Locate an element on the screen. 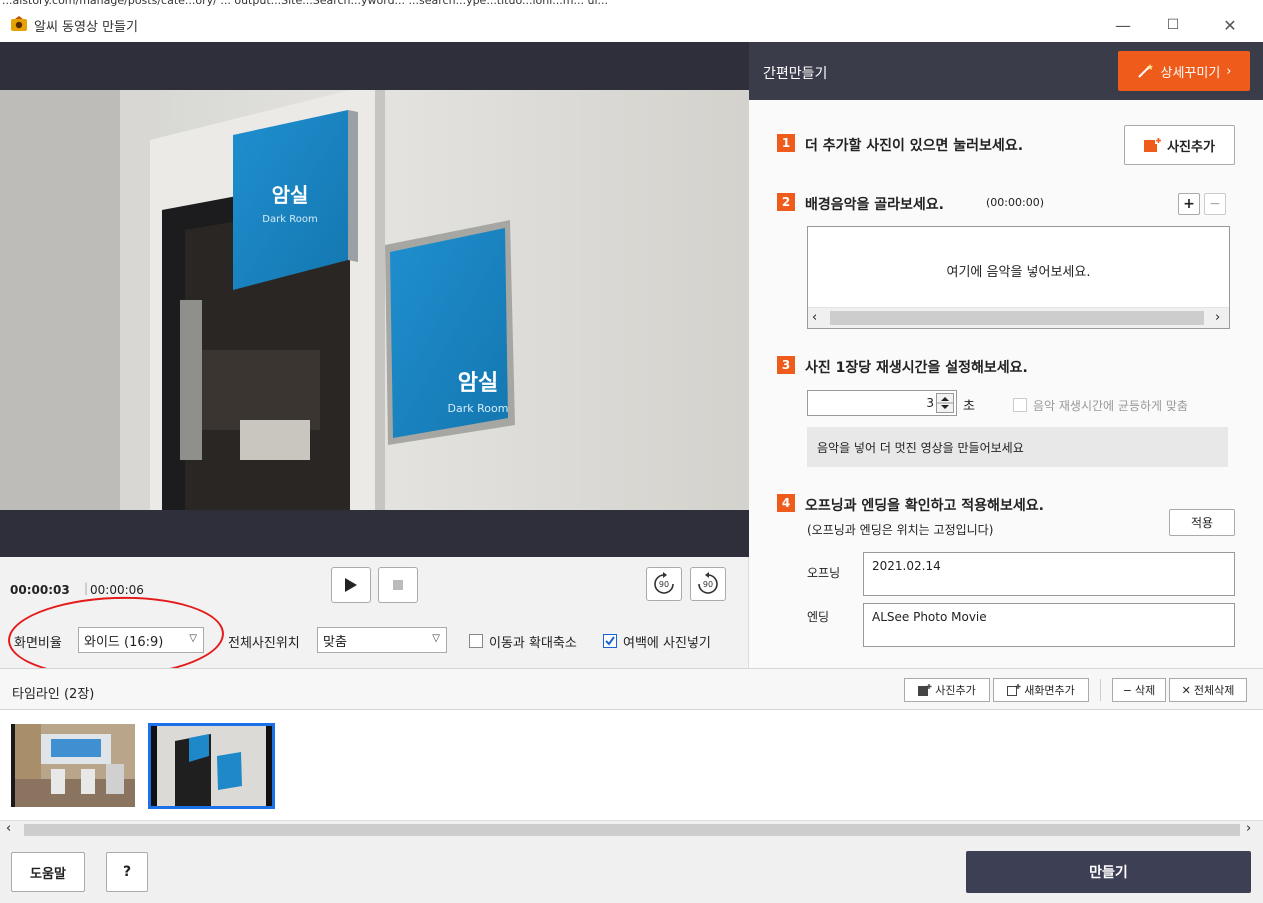 The image size is (1263, 903). total-time: 00:00:06 is located at coordinates (117, 590).